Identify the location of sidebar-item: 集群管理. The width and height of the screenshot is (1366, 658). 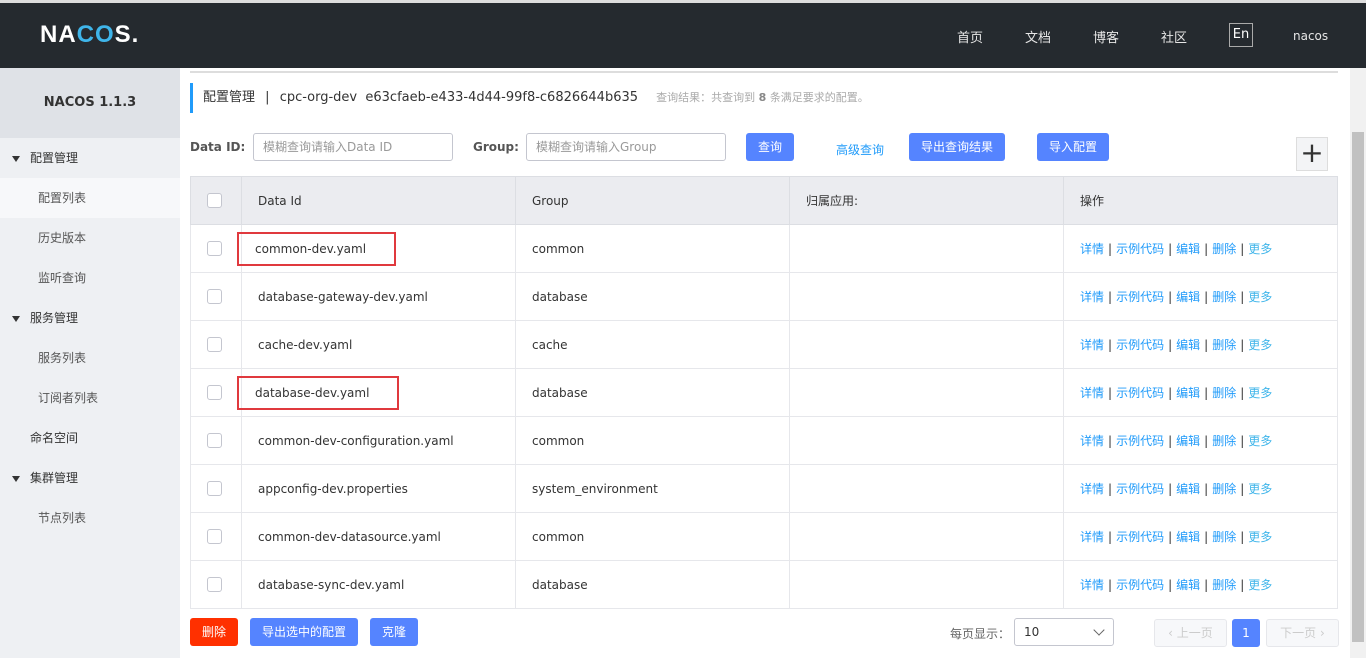
(90, 478).